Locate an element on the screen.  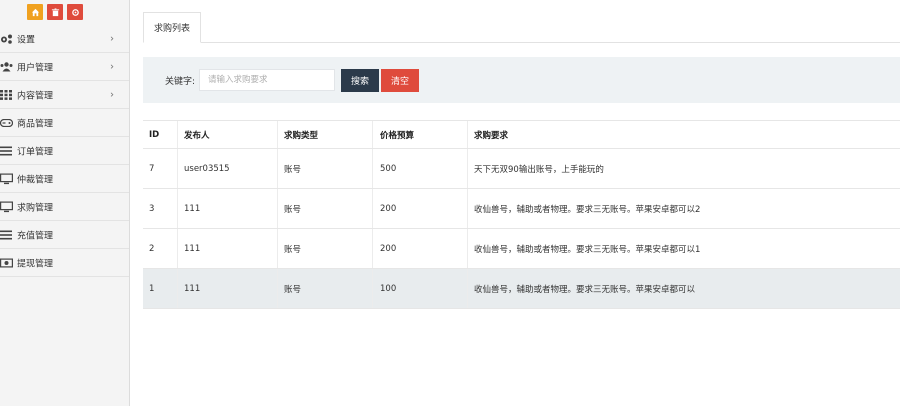
table-row: 7 user03515 账号 500 天下无双90输出账号，上手能玩的 is located at coordinates (521, 169).